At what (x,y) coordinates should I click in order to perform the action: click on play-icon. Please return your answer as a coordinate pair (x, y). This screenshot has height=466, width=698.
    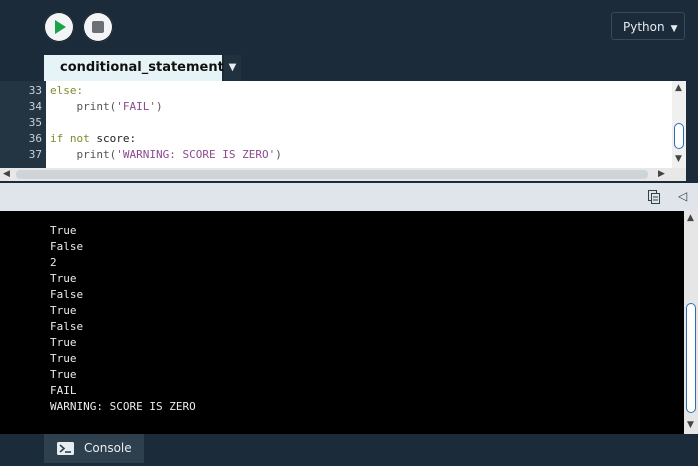
    Looking at the image, I should click on (60, 27).